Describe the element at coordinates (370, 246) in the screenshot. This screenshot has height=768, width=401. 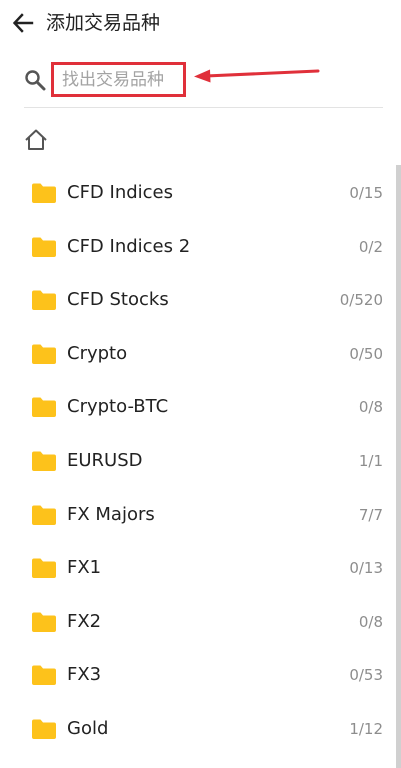
I see `folder-count: 0/2` at that location.